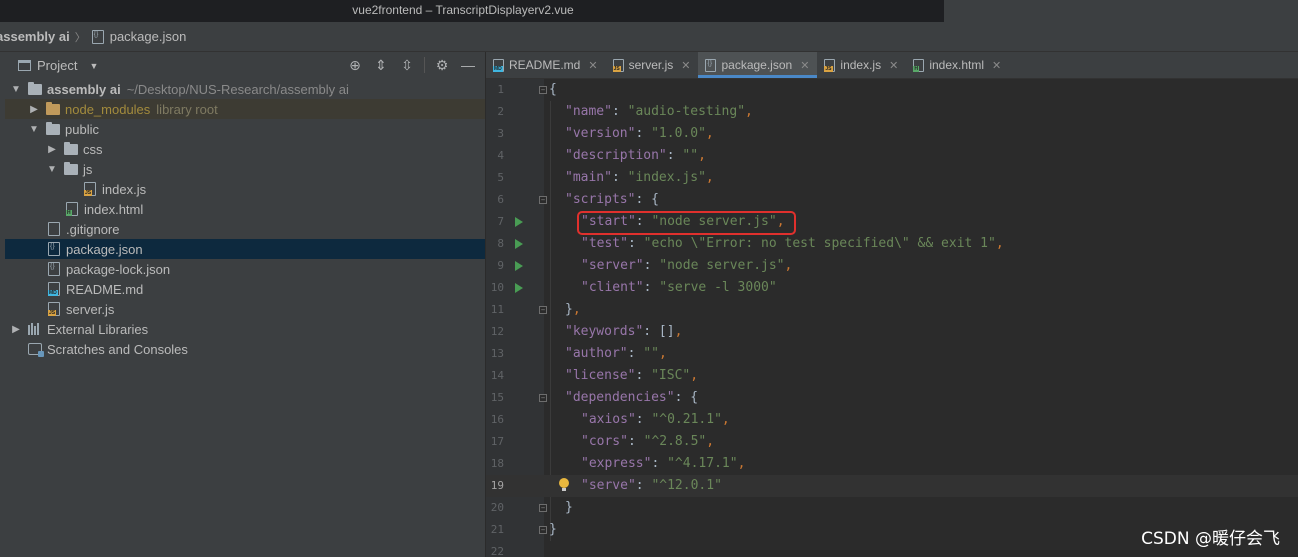 This screenshot has height=557, width=1298. What do you see at coordinates (242, 169) in the screenshot?
I see `tree-item-js: ▼ js` at bounding box center [242, 169].